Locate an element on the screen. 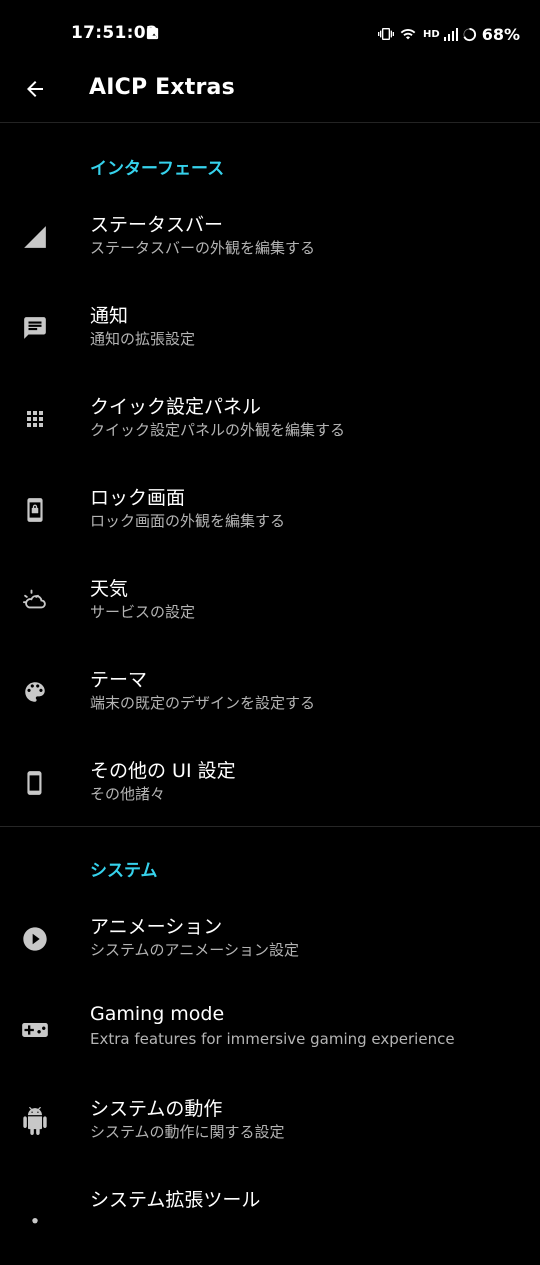  pref-title: テーマ is located at coordinates (119, 680).